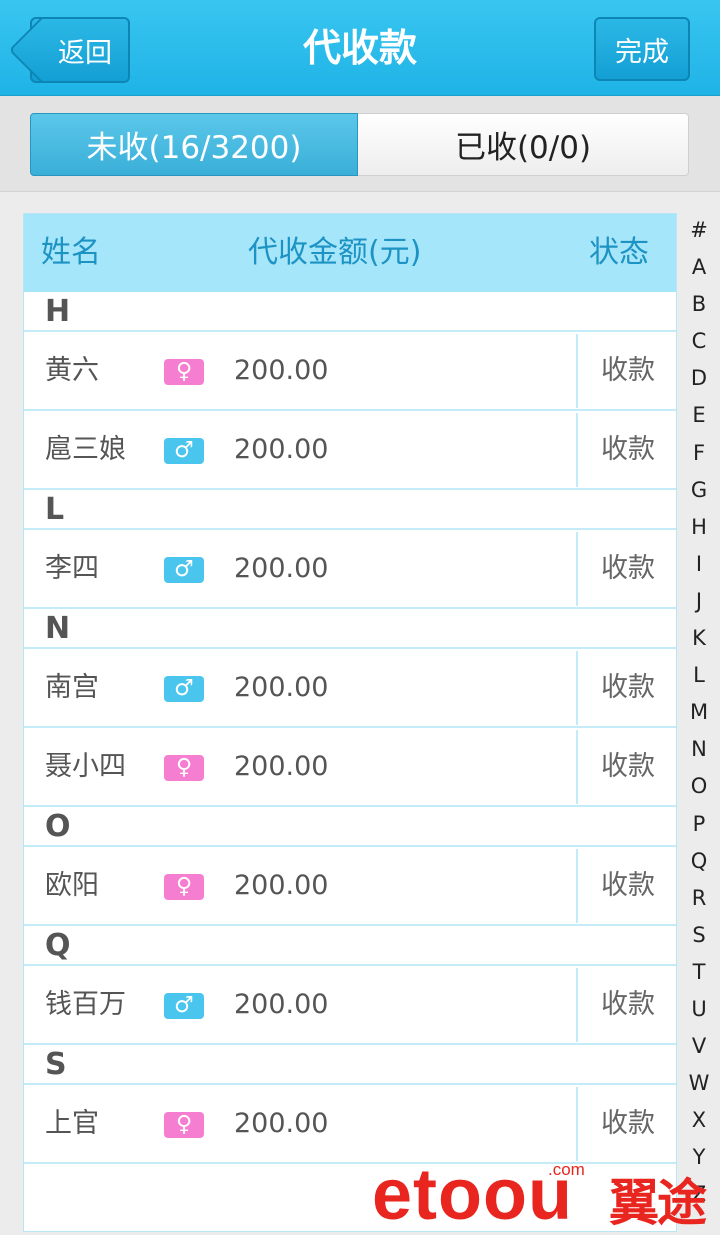  I want to click on index-letter: N, so click(699, 749).